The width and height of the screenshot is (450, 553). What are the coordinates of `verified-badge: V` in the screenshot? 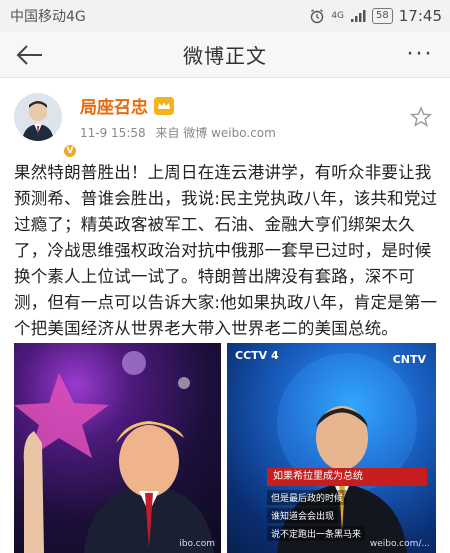 It's located at (70, 151).